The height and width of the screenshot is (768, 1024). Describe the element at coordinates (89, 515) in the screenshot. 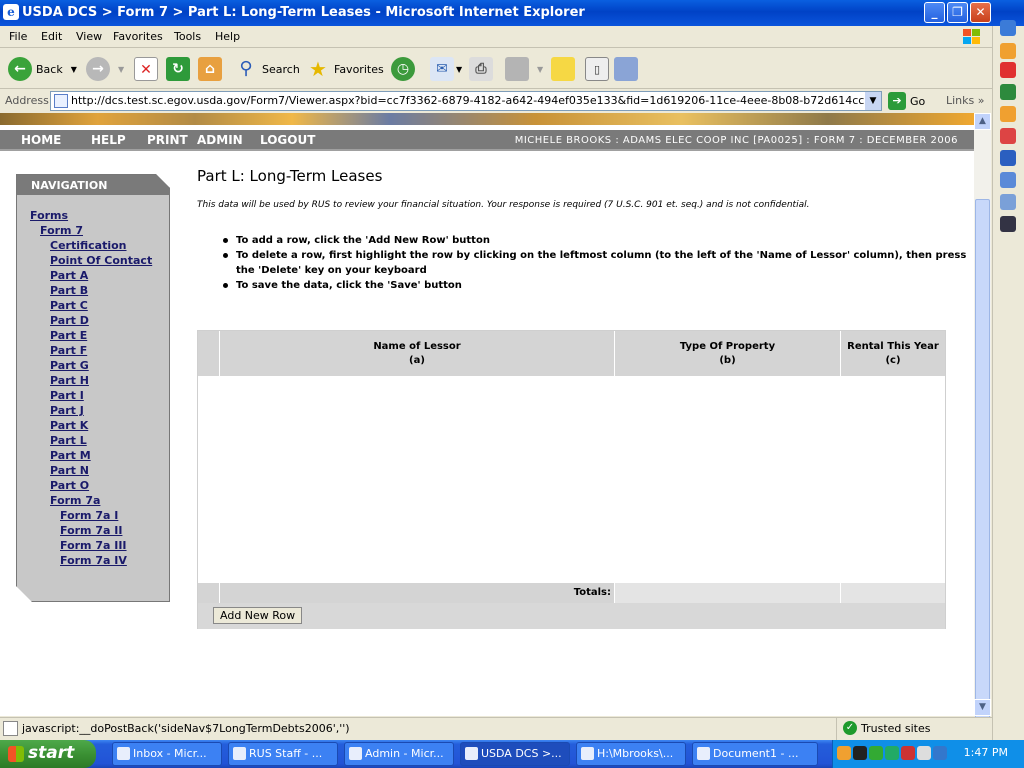

I see `nav-link-form-7a-i: Form 7a I` at that location.